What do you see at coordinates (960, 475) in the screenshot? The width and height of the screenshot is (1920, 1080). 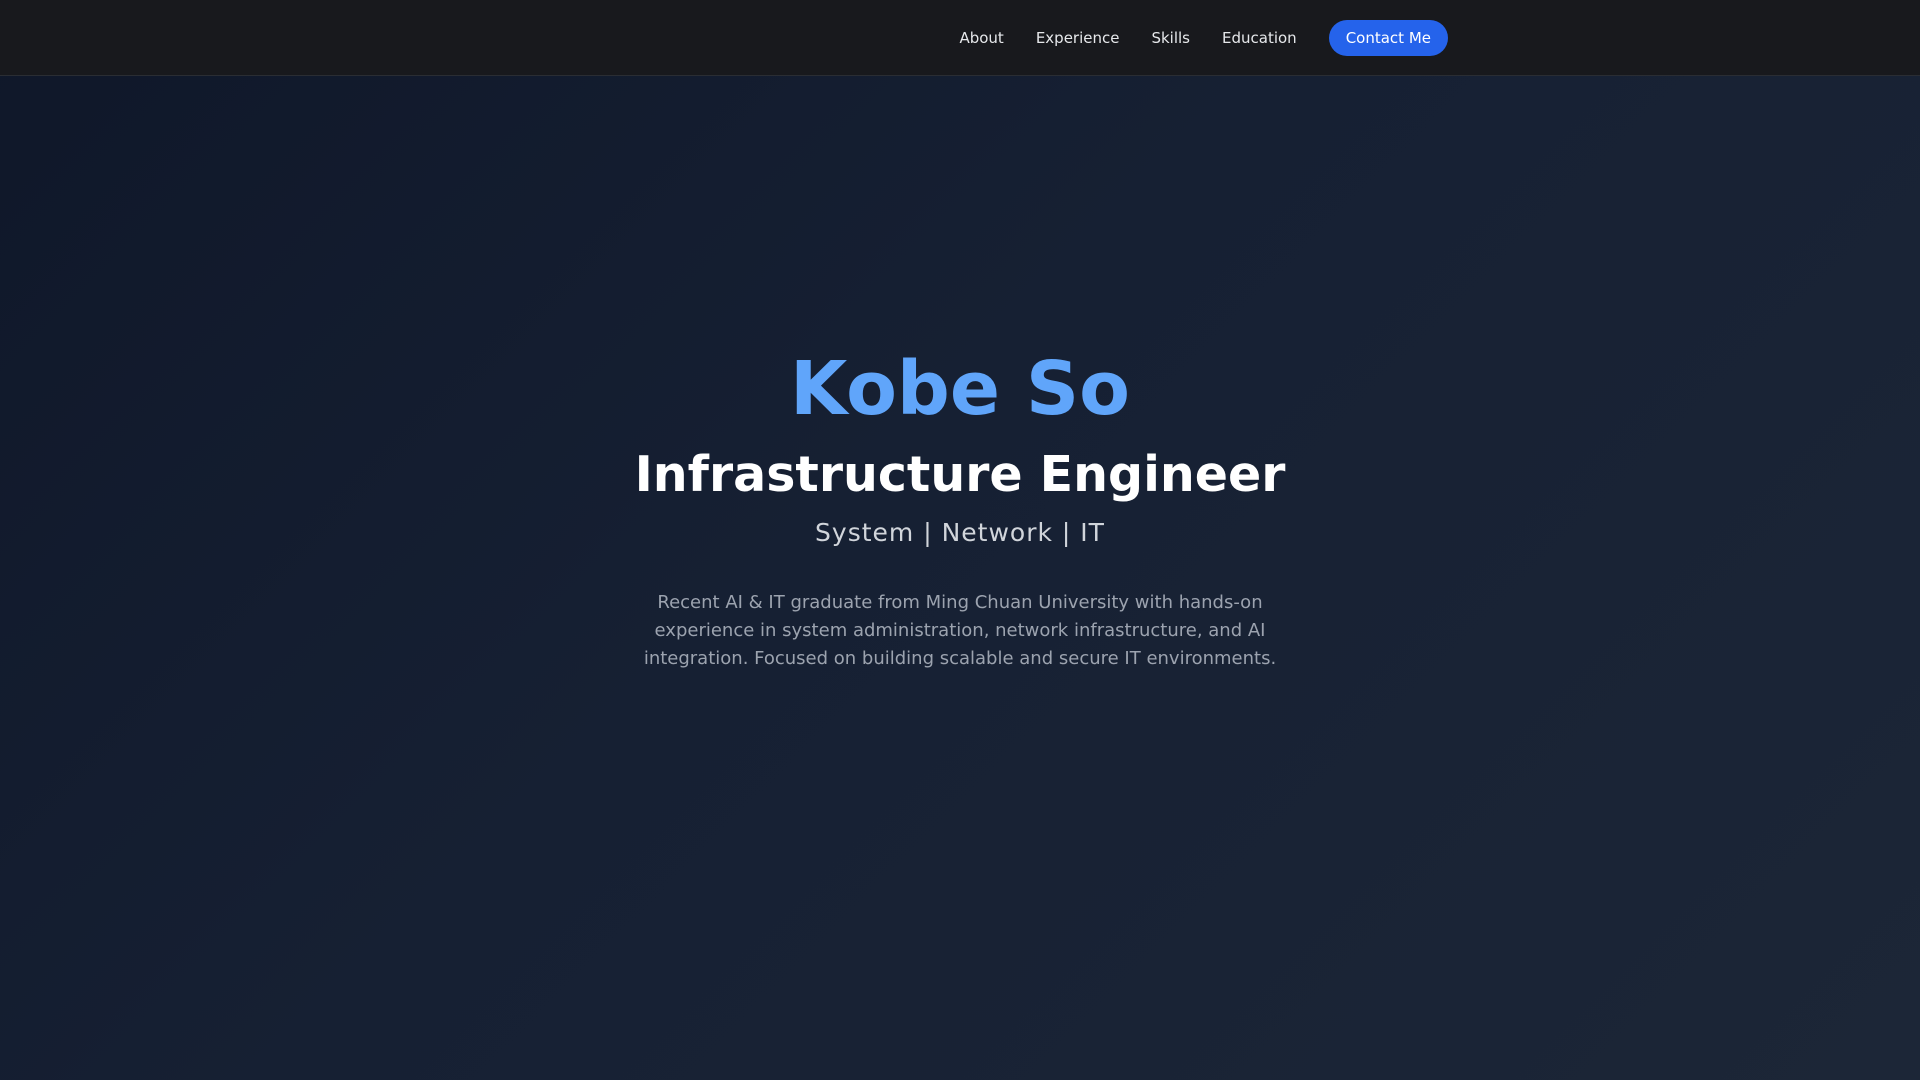 I see `hero-job-title: Infrastructure Engineer` at bounding box center [960, 475].